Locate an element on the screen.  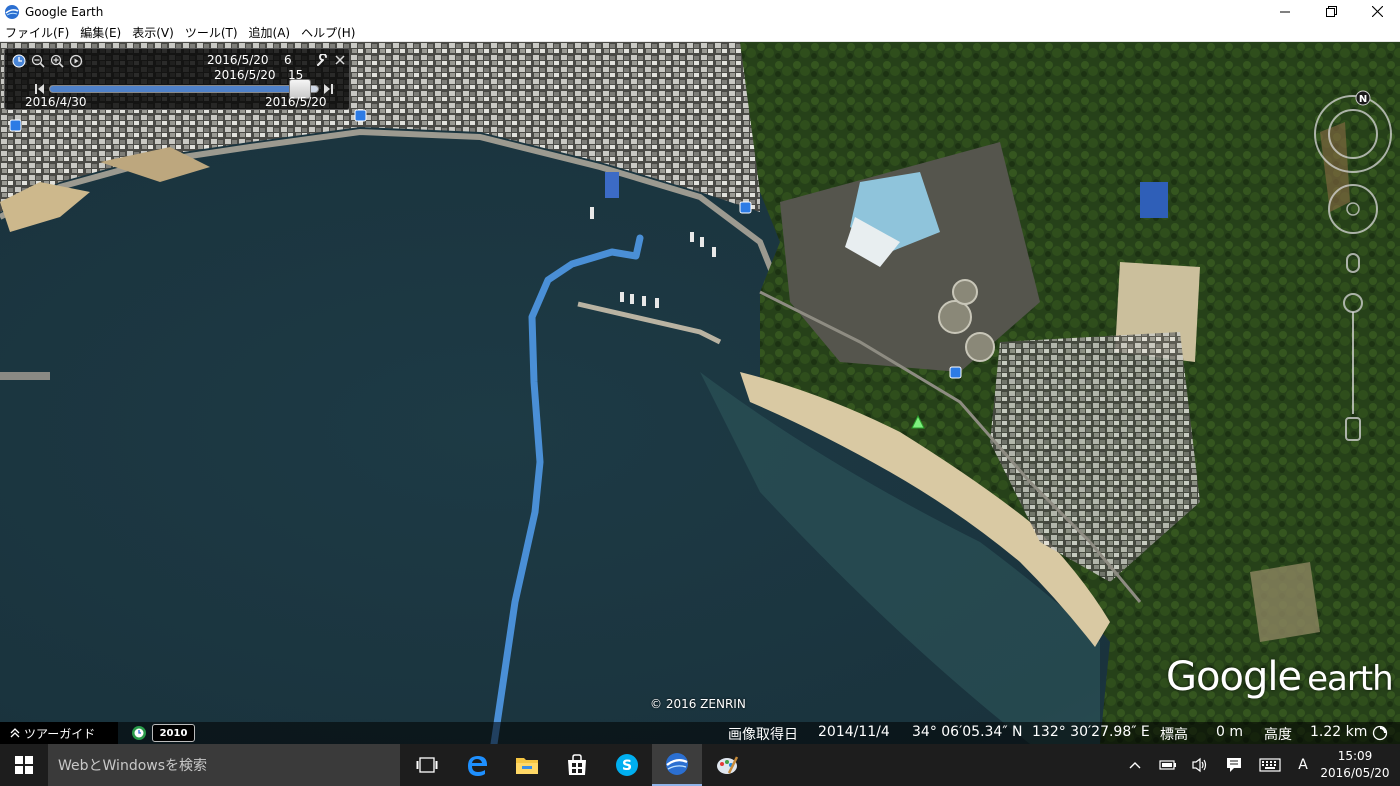
show-hidden-icons-icon is located at coordinates (1135, 765).